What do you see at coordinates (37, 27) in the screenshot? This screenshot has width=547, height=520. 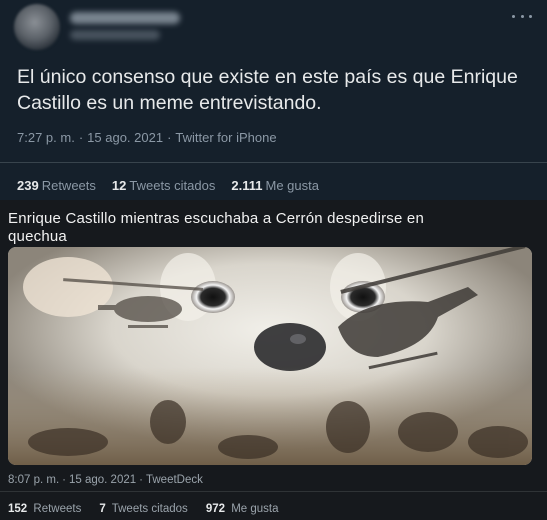 I see `avatar` at bounding box center [37, 27].